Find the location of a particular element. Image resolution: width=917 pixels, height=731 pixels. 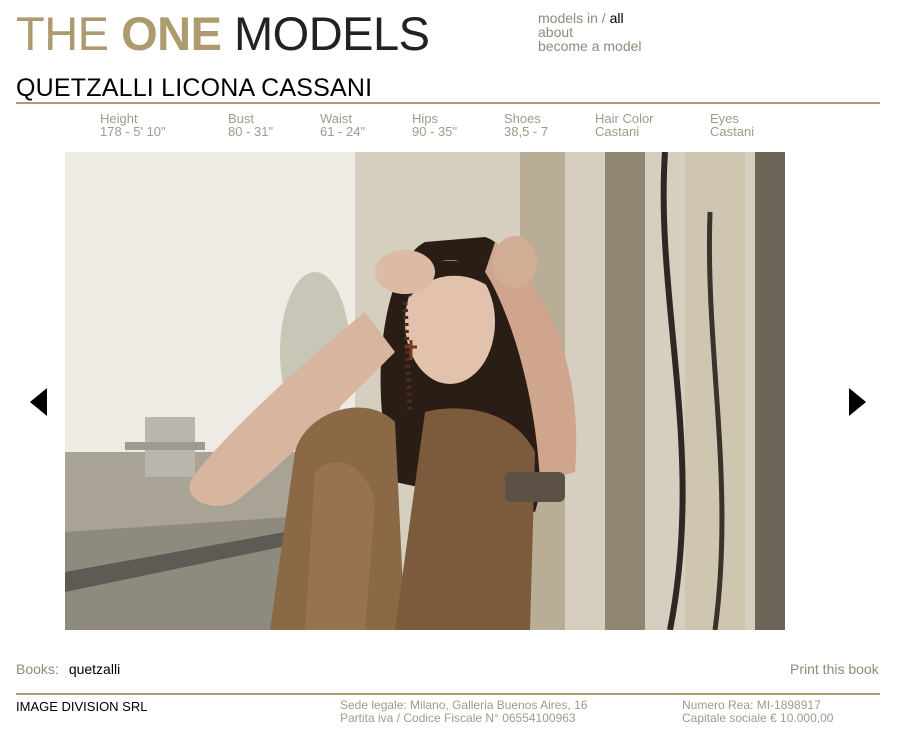

model-name: QUETZALLI LICONA CASSANI is located at coordinates (194, 88).